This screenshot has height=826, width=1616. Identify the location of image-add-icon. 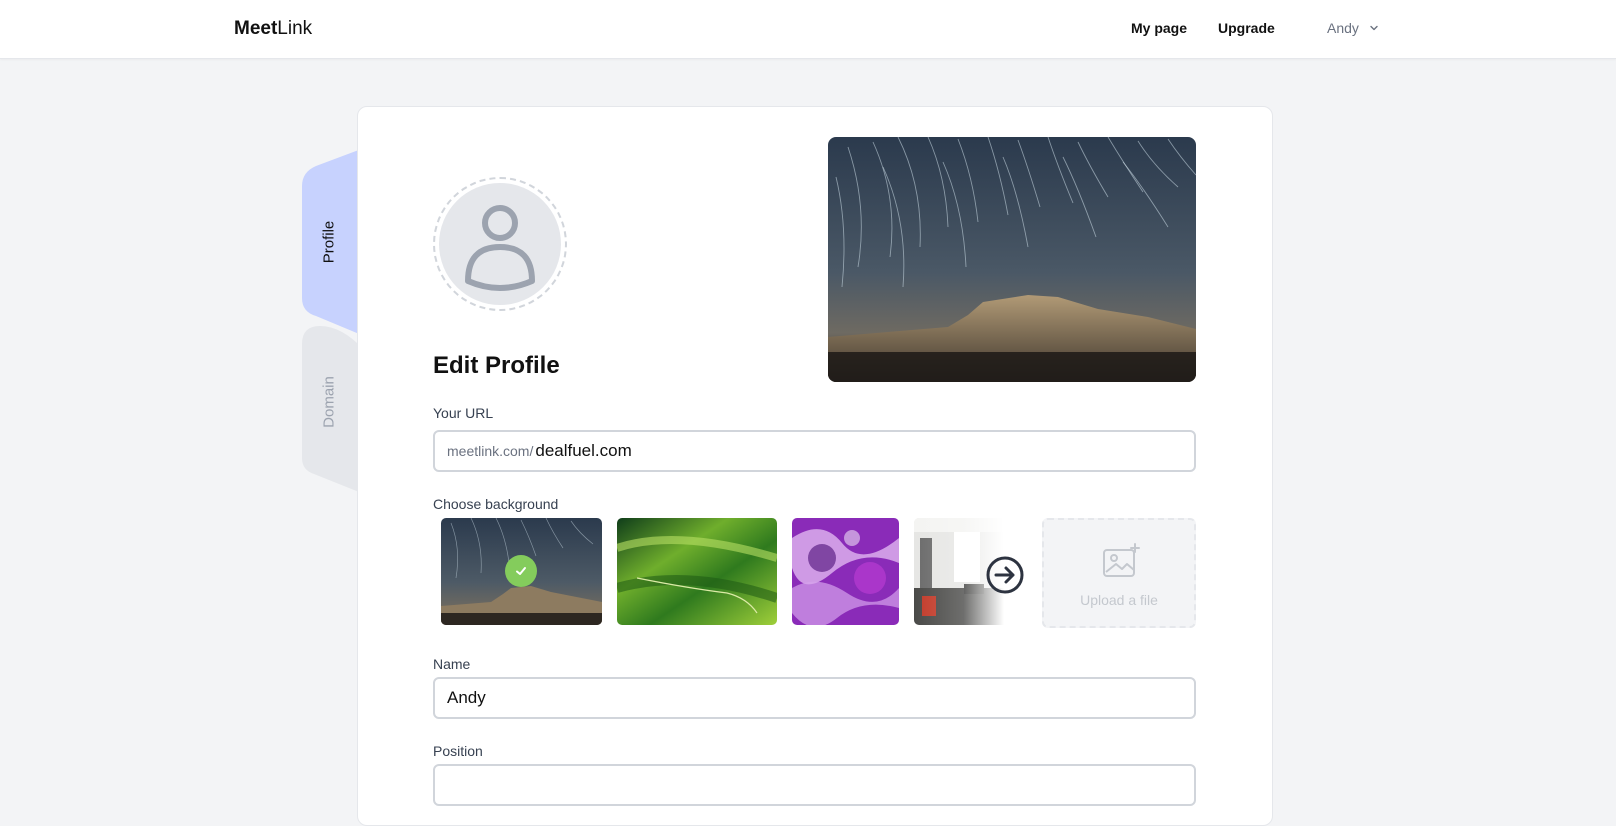
(1121, 560).